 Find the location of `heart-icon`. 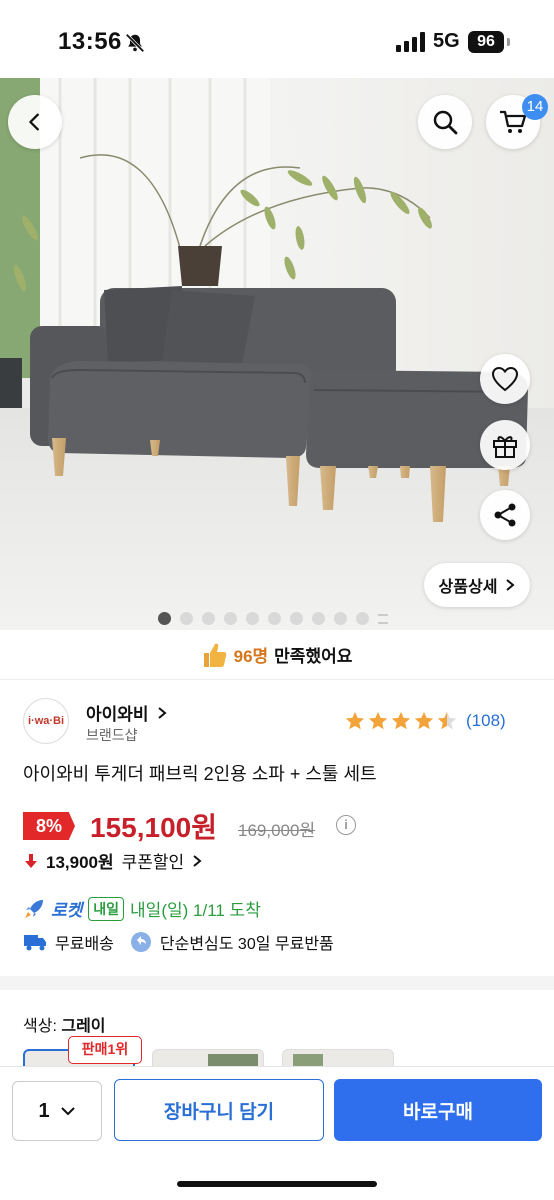

heart-icon is located at coordinates (505, 379).